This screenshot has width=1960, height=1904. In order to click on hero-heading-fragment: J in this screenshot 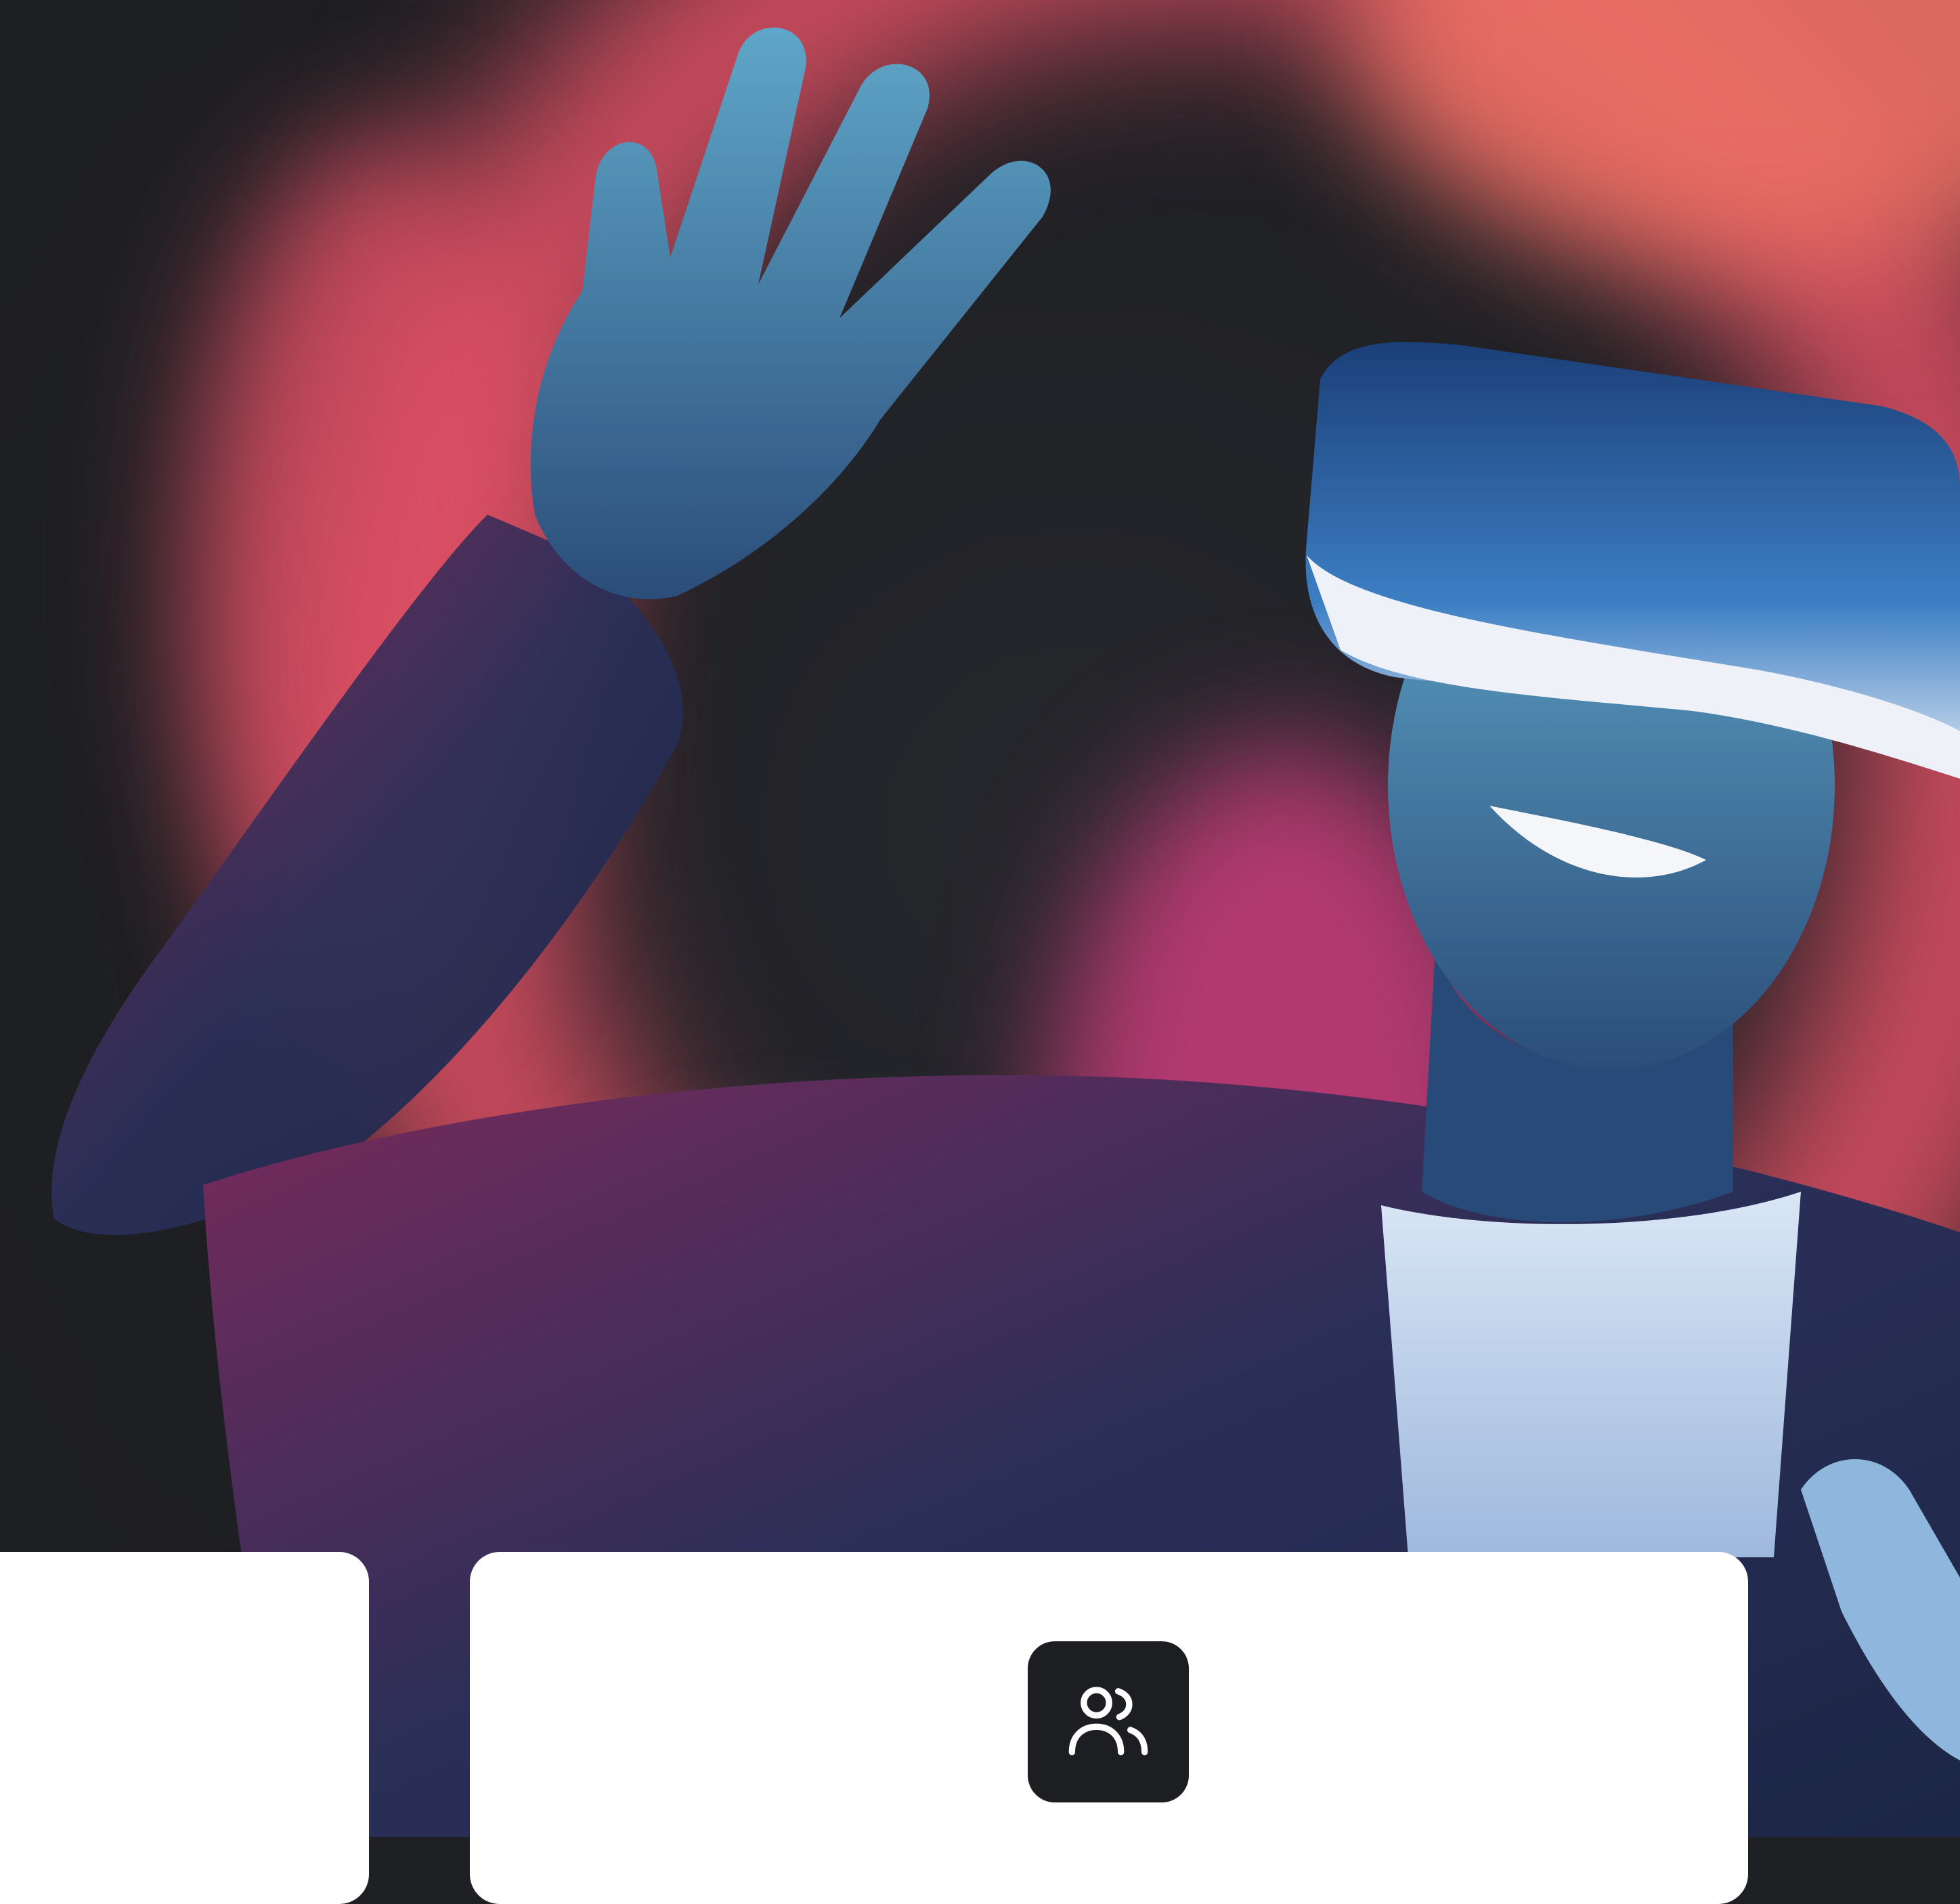, I will do `click(18, 595)`.